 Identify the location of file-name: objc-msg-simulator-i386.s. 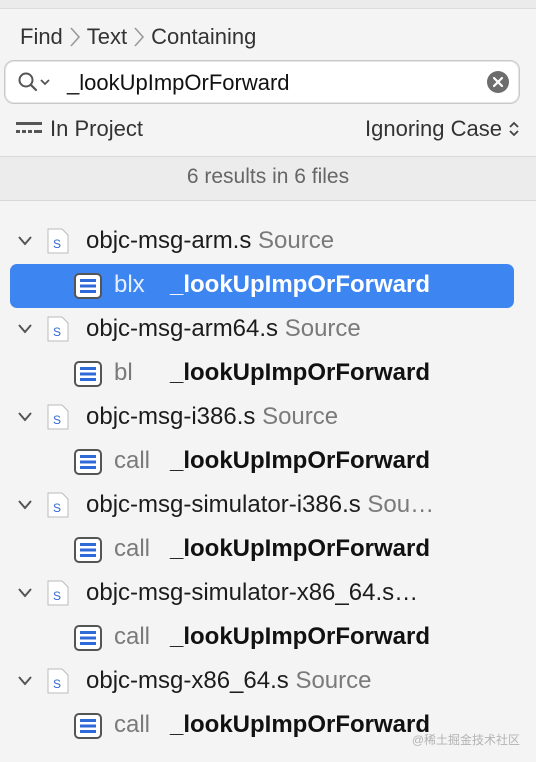
(223, 504).